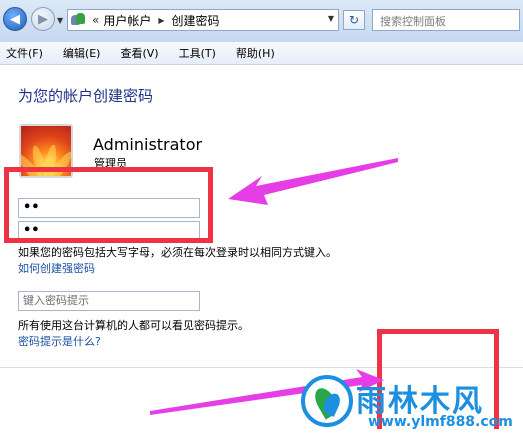 The image size is (523, 446). I want to click on watermark-logo-icon, so click(327, 401).